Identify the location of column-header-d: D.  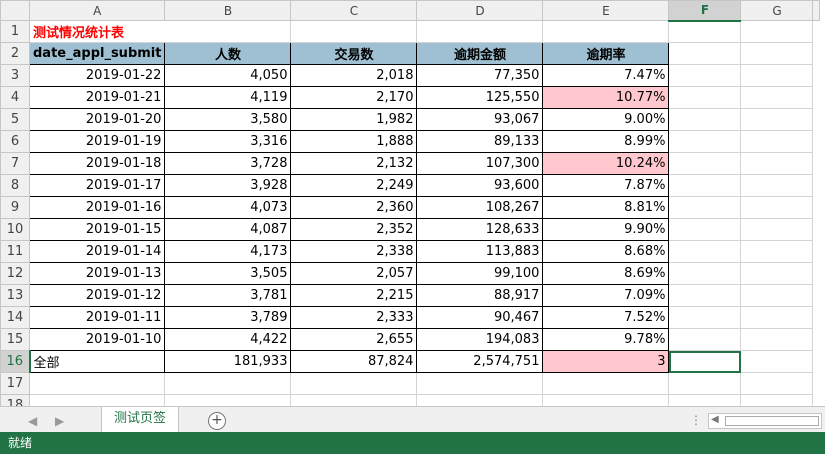
(480, 10).